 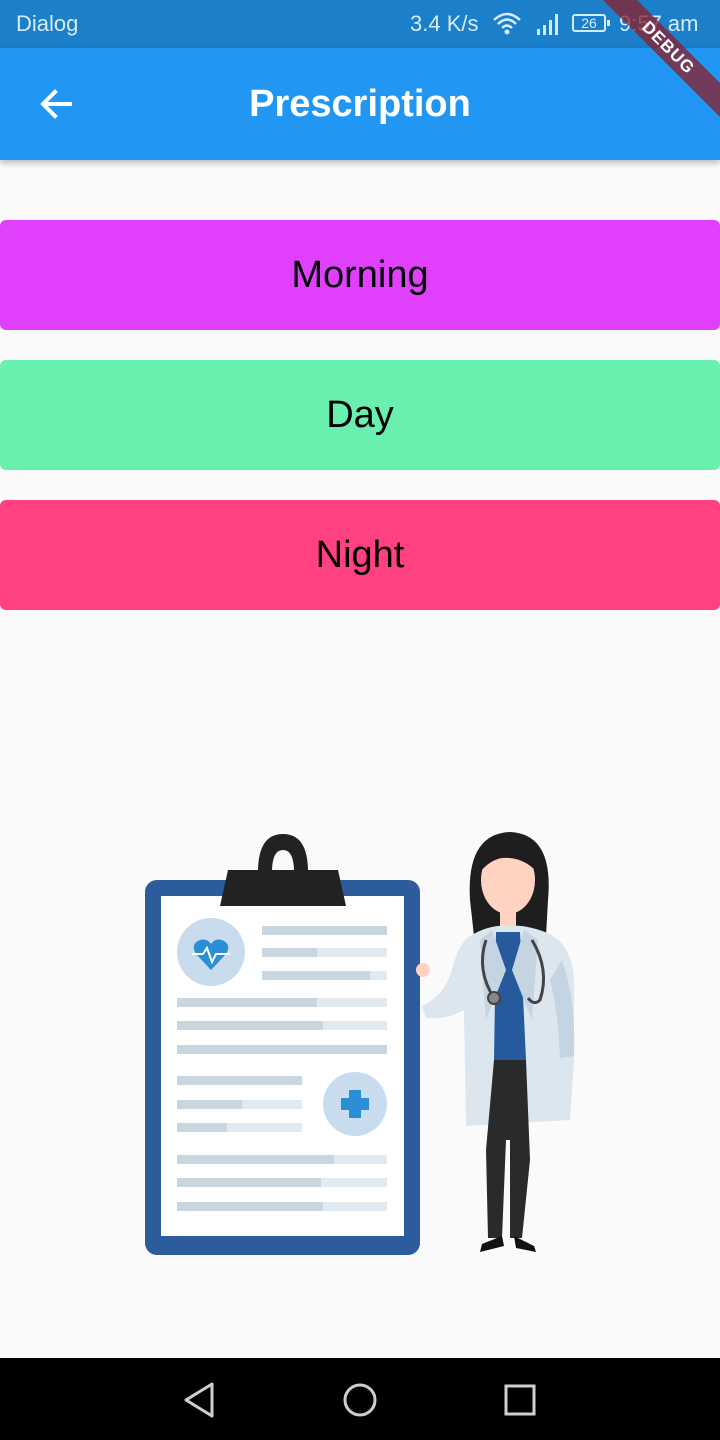 I want to click on signal-icon, so click(x=547, y=24).